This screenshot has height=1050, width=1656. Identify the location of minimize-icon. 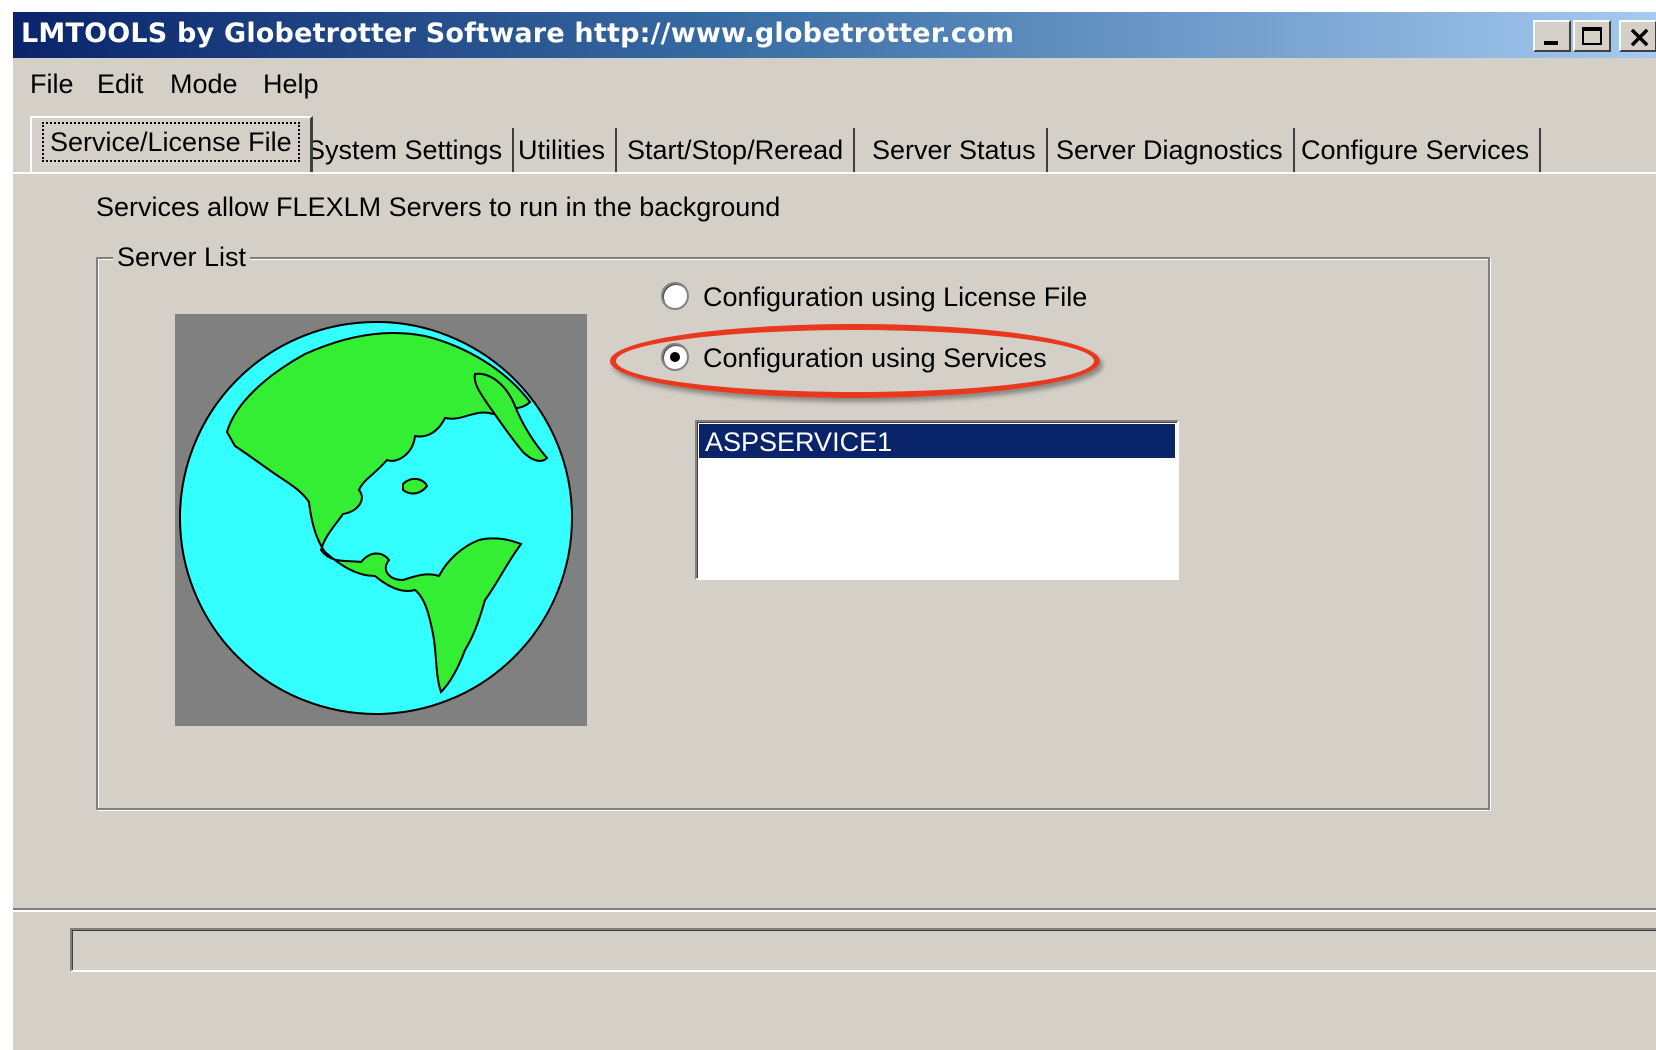
(1551, 43).